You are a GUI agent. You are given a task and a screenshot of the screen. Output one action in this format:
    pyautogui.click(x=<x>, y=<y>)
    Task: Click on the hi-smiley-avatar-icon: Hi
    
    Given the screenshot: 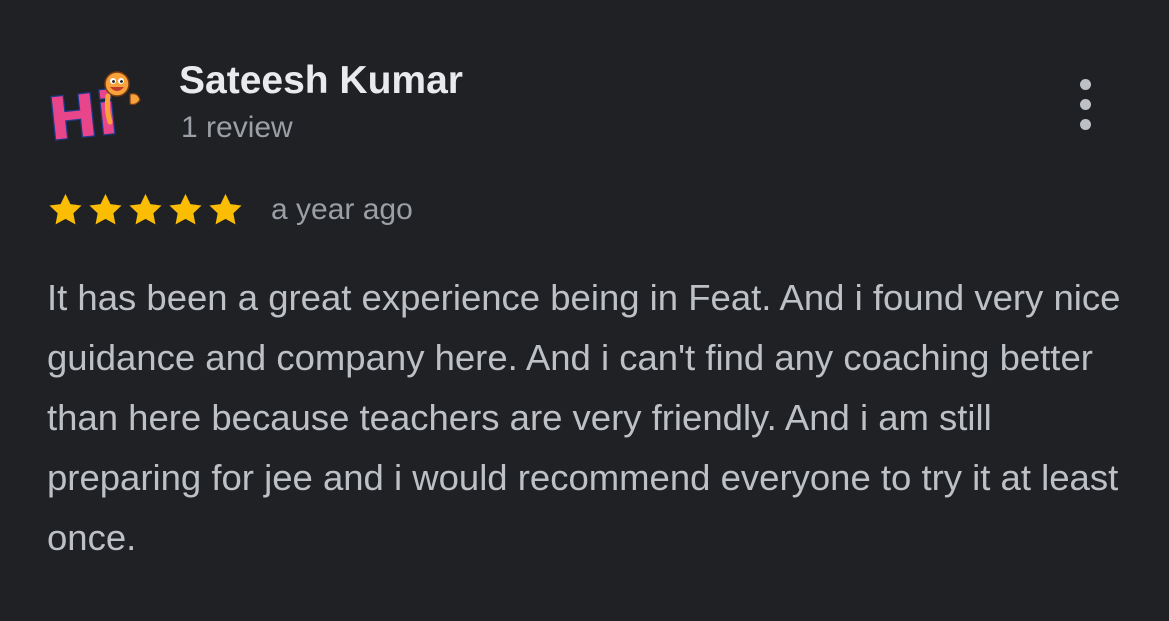 What is the action you would take?
    pyautogui.click(x=93, y=109)
    